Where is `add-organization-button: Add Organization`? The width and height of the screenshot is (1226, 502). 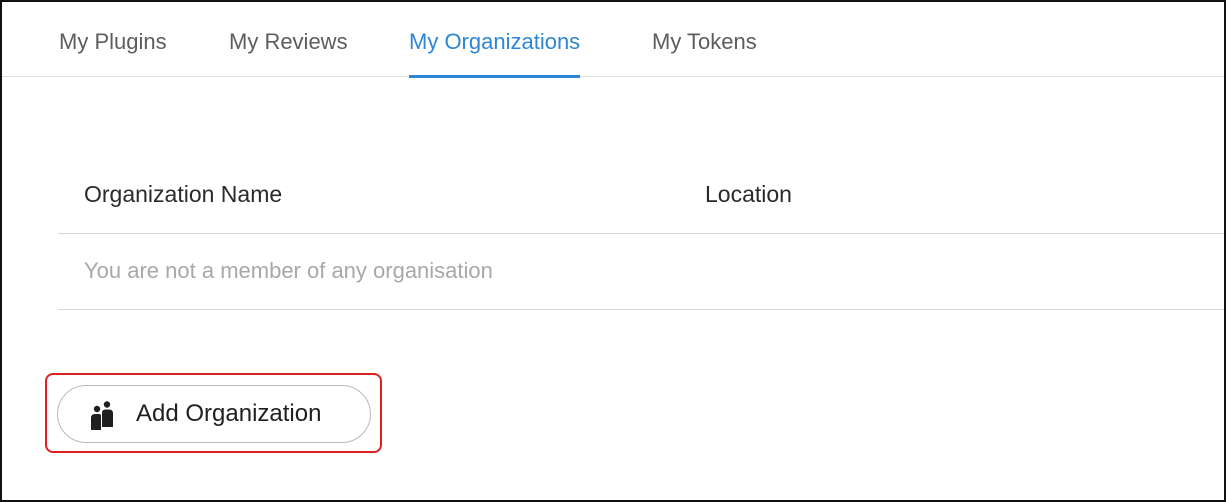
add-organization-button: Add Organization is located at coordinates (214, 414).